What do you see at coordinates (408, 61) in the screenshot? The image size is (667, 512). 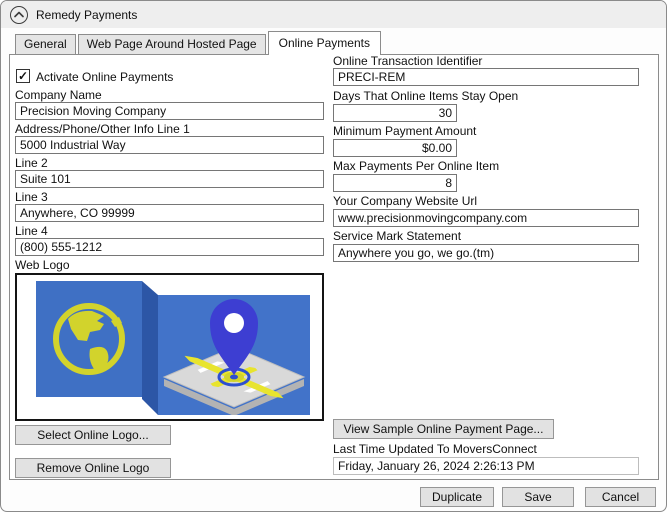 I see `transaction-id-label: Online Transaction Identifier` at bounding box center [408, 61].